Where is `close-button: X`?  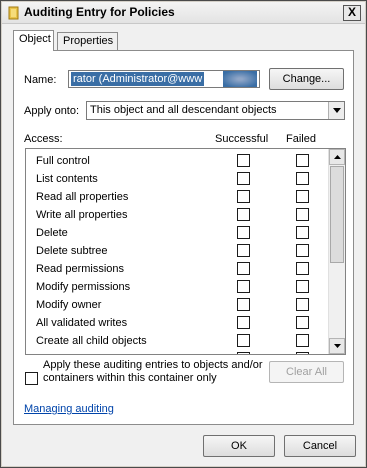
close-button: X is located at coordinates (352, 13).